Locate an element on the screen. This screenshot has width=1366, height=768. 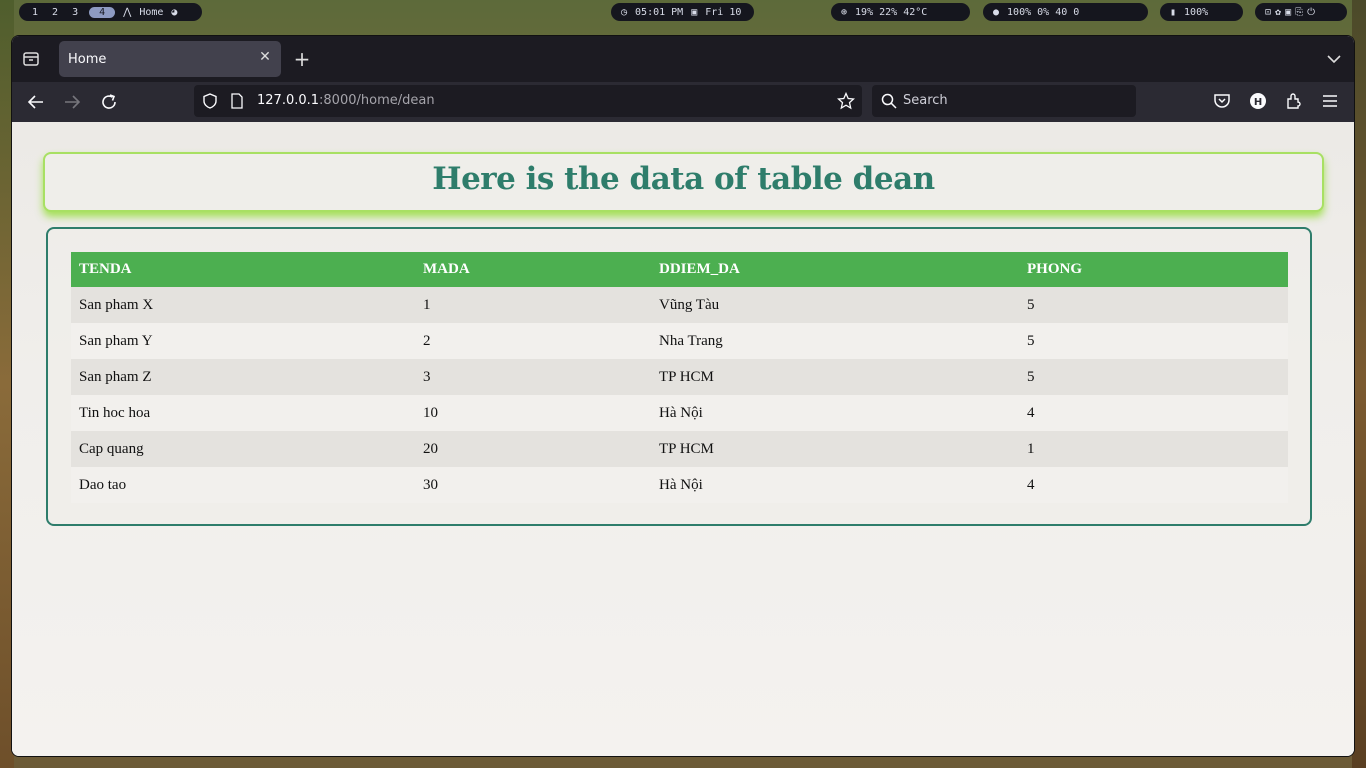
column-header-ddiem-da: DDIEM_DA is located at coordinates (835, 269).